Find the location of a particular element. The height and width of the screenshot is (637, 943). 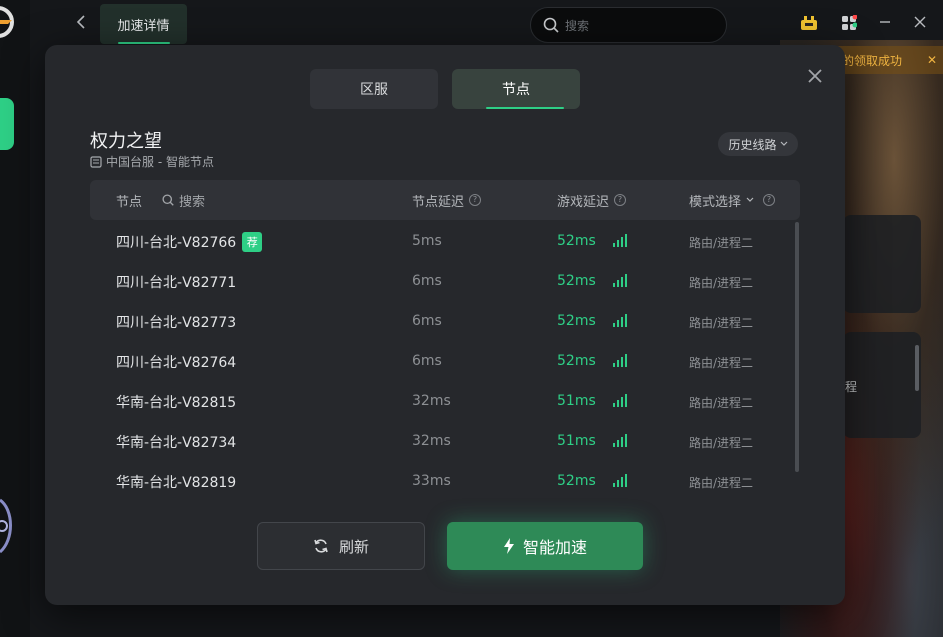

gift-icon is located at coordinates (809, 24).